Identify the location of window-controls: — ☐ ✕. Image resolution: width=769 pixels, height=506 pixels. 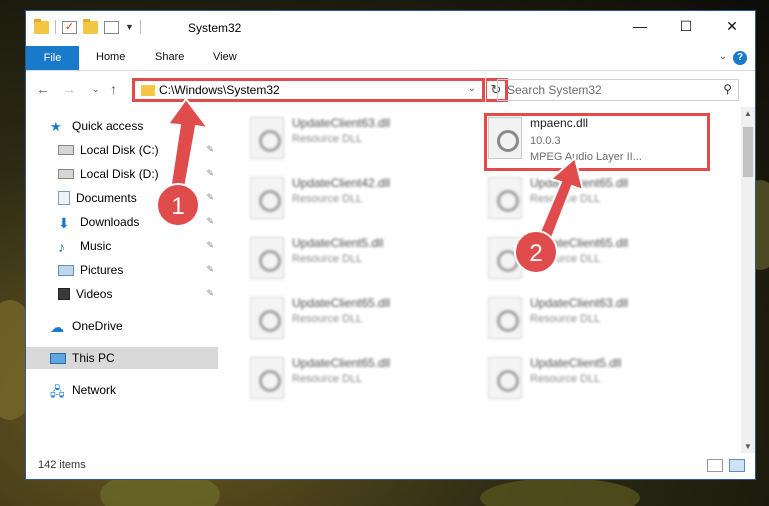
(686, 26).